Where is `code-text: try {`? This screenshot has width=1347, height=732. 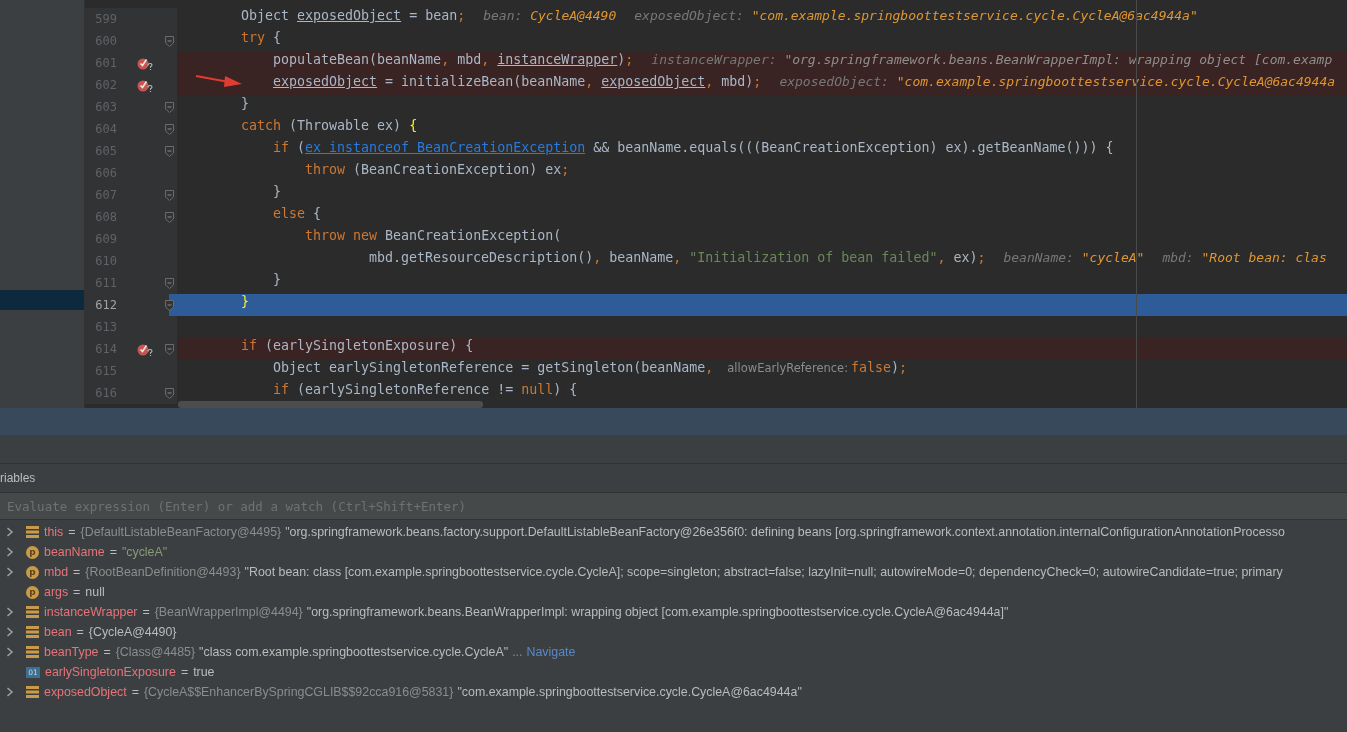
code-text: try { is located at coordinates (261, 38).